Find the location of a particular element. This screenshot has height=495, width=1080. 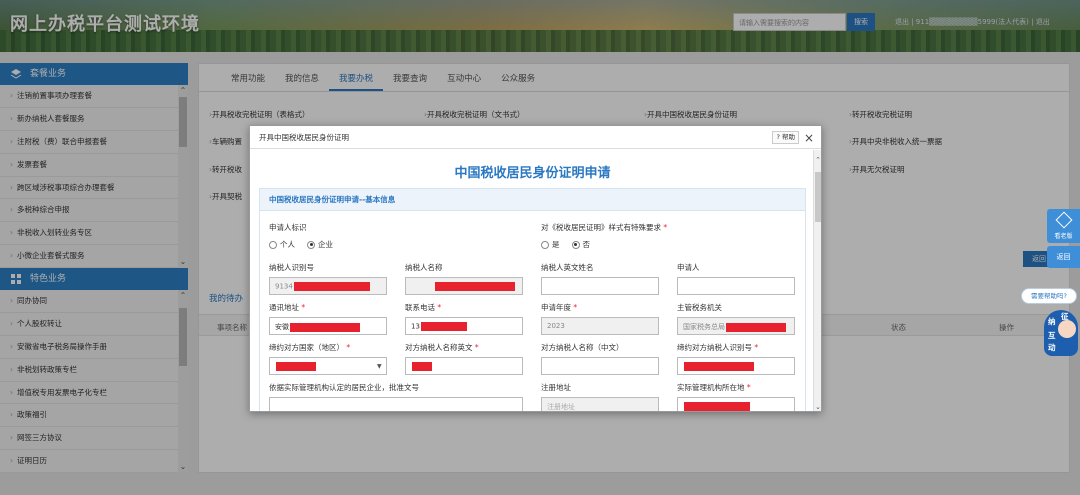

partner-cn-name-label: 对方纳税人名称（中文） is located at coordinates (582, 347).